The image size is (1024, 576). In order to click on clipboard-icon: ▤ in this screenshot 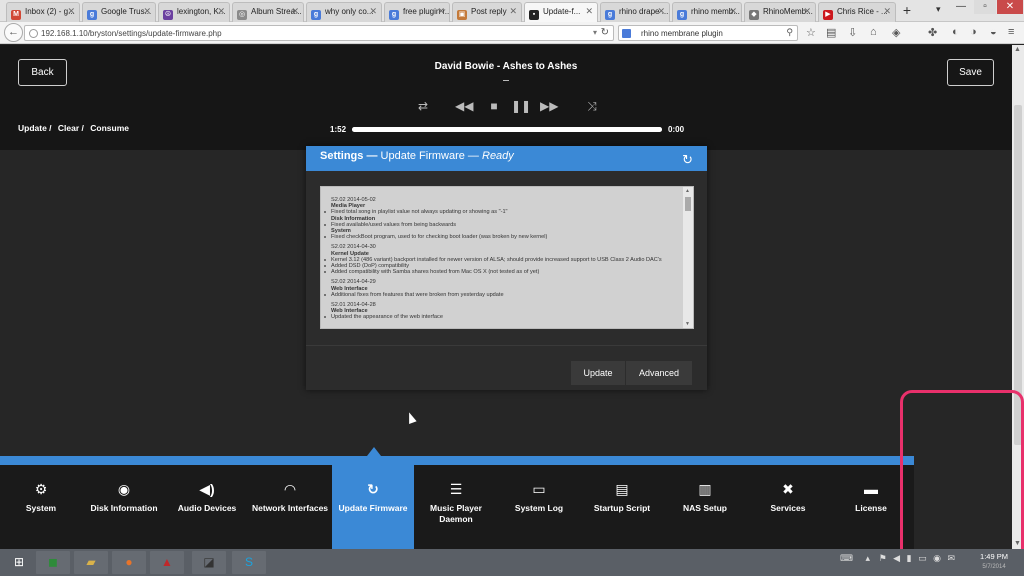, I will do `click(831, 32)`.